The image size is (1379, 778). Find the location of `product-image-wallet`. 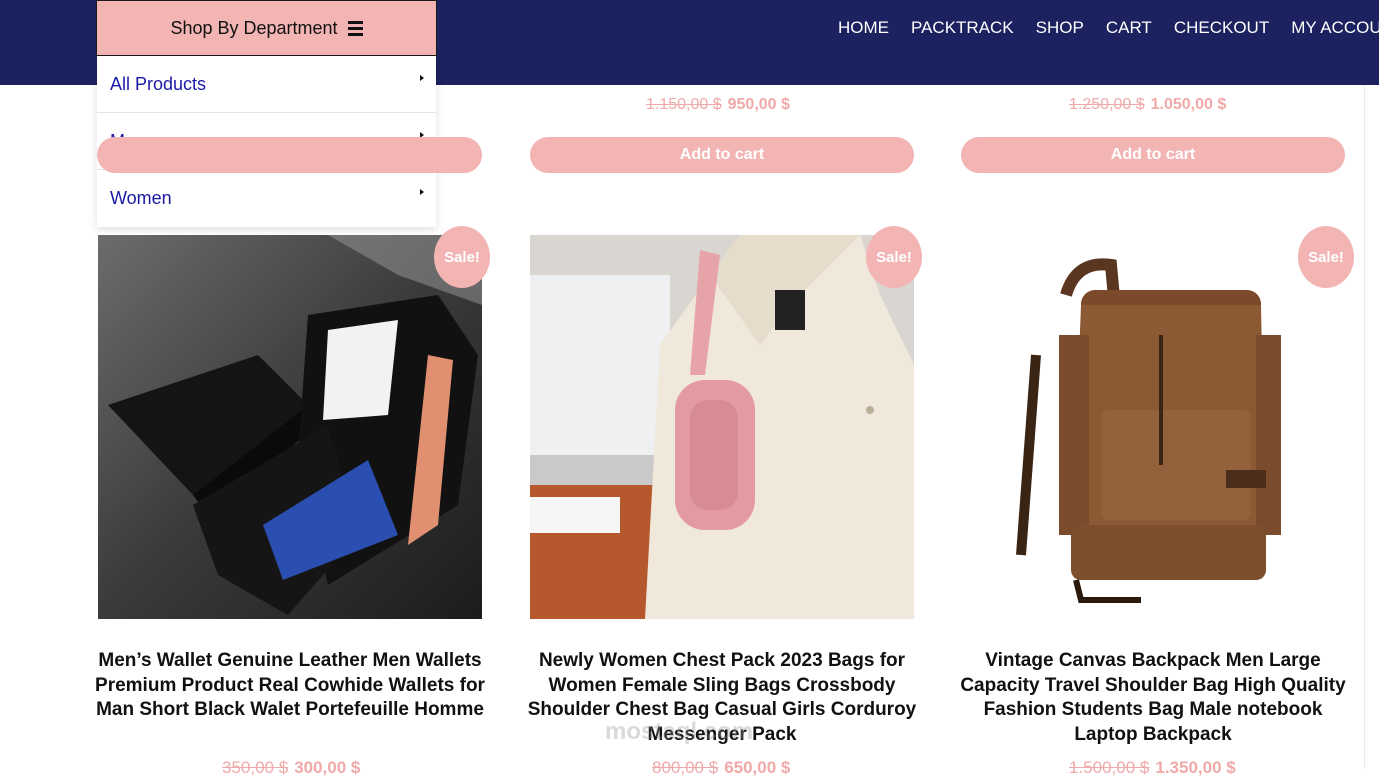

product-image-wallet is located at coordinates (290, 427).